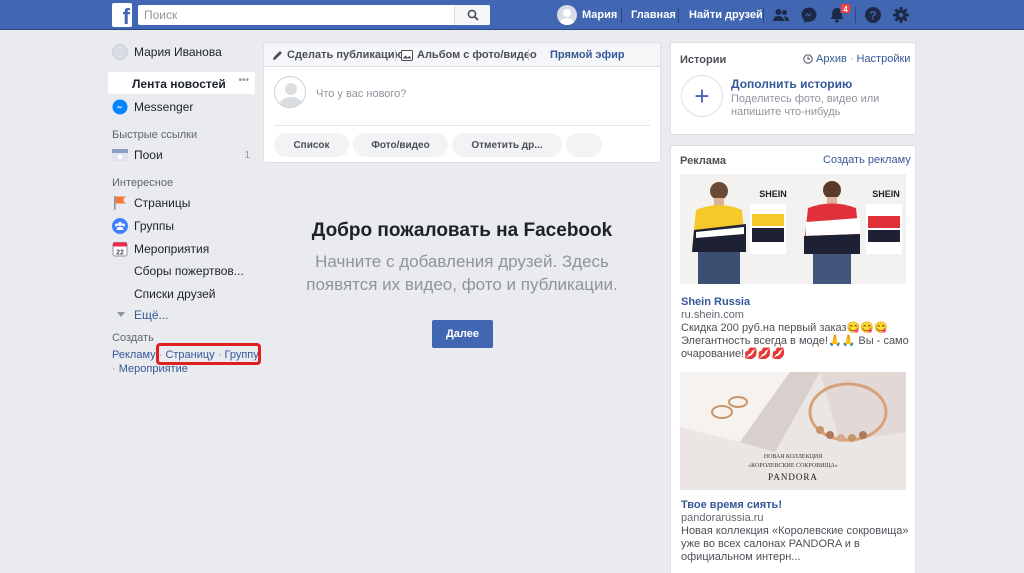 This screenshot has width=1024, height=573. Describe the element at coordinates (712, 315) in the screenshot. I see `shein-ad-url: ru.shein.com` at that location.